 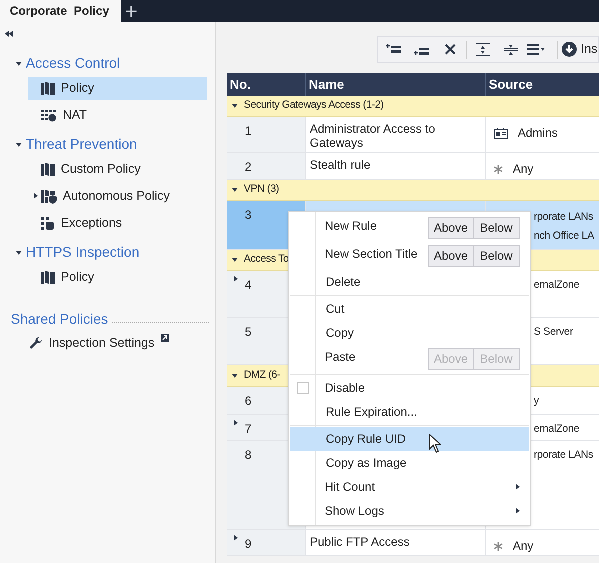 What do you see at coordinates (554, 332) in the screenshot?
I see `source-text: S Server` at bounding box center [554, 332].